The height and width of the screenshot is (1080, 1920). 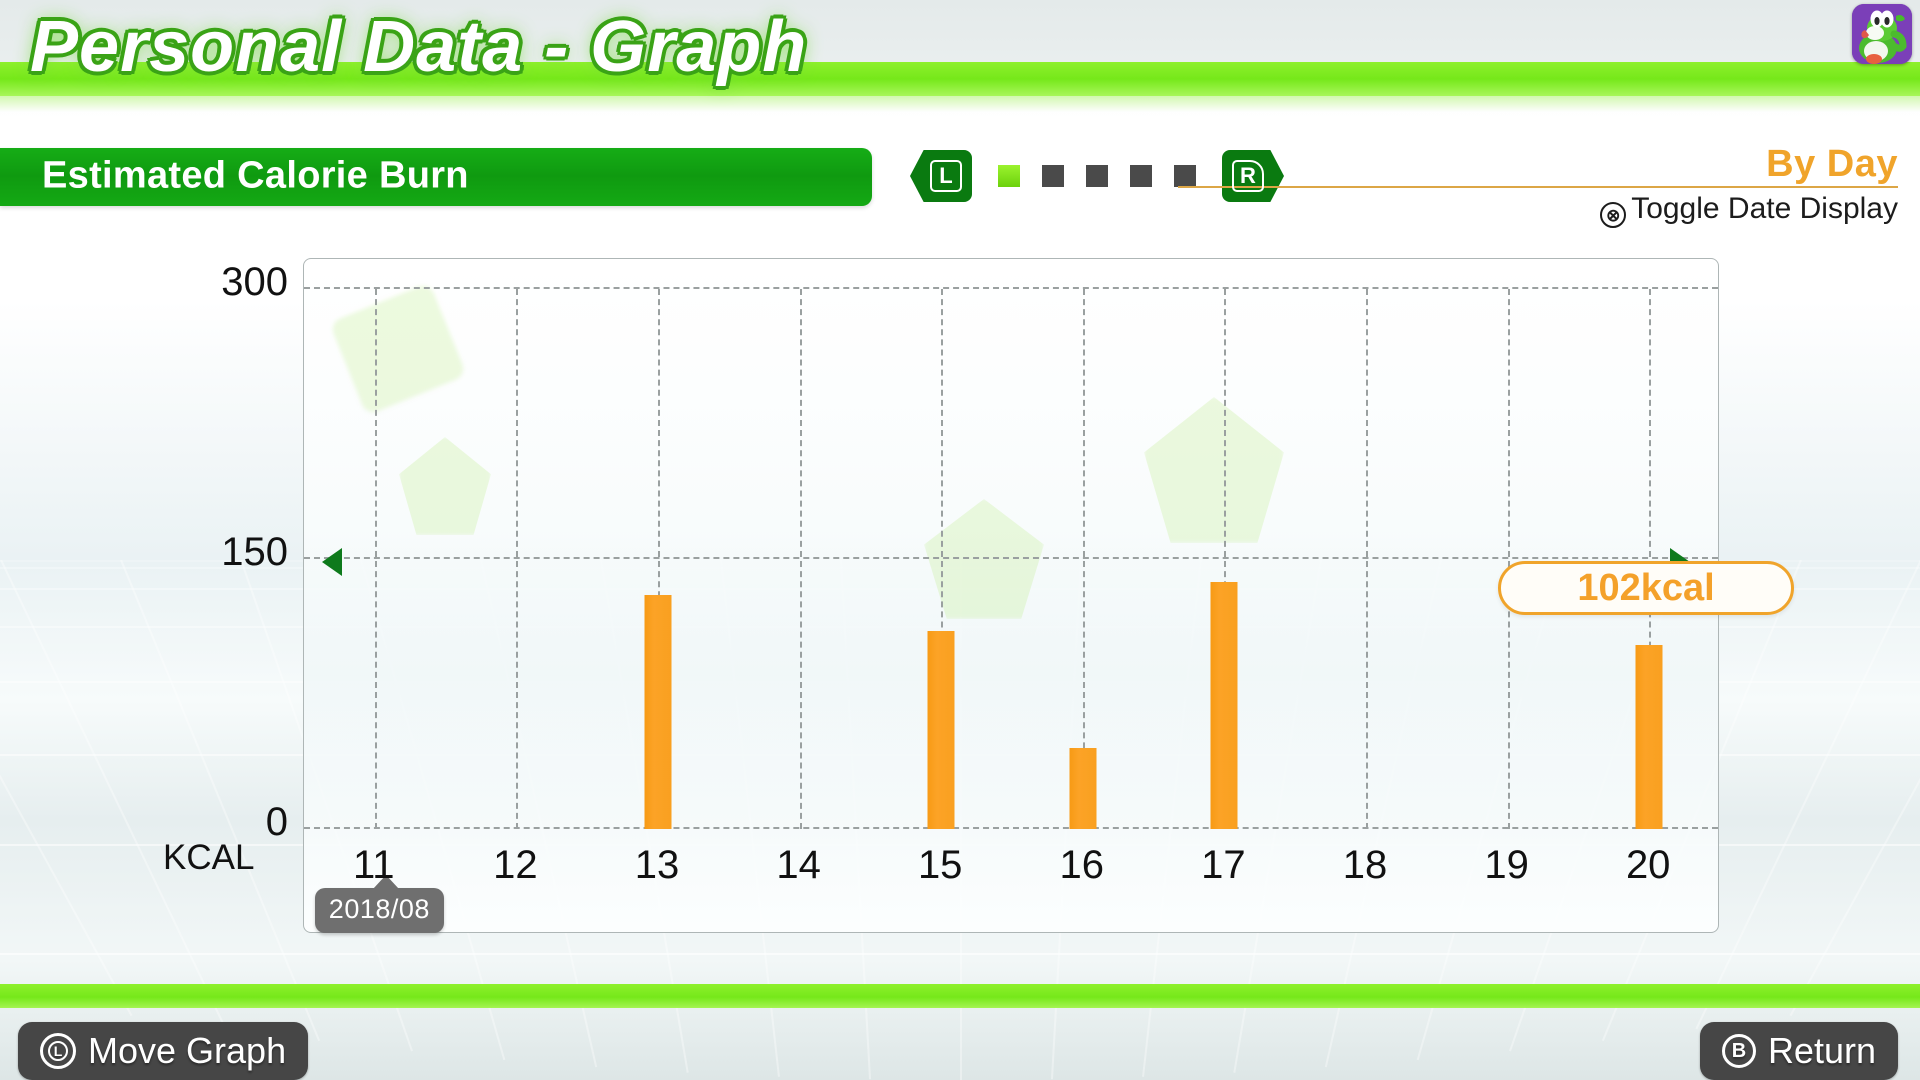 I want to click on return-button: B Return, so click(x=1798, y=1051).